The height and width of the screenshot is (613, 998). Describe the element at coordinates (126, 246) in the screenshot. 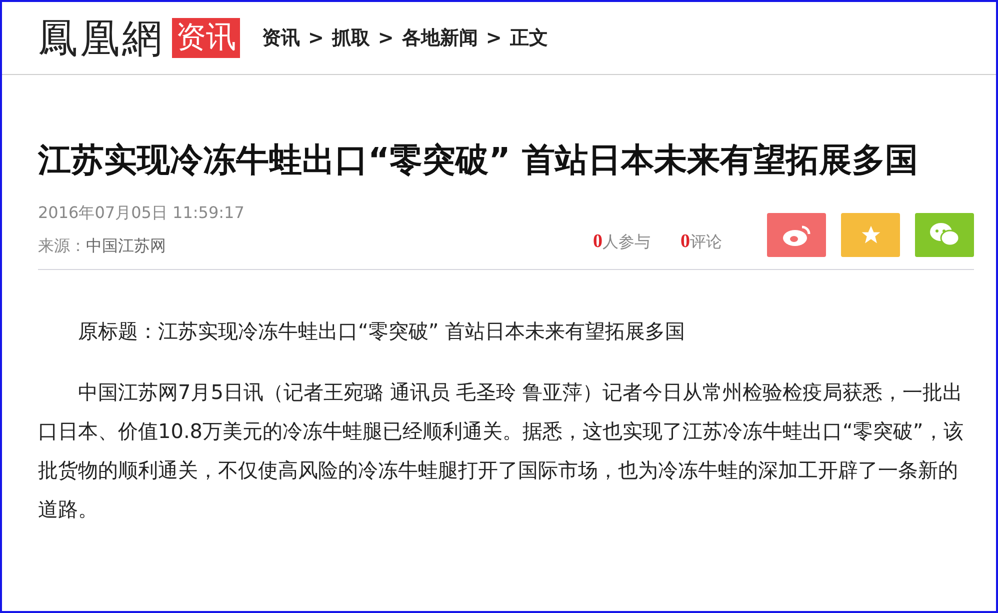

I see `source-link: 中国江苏网` at that location.